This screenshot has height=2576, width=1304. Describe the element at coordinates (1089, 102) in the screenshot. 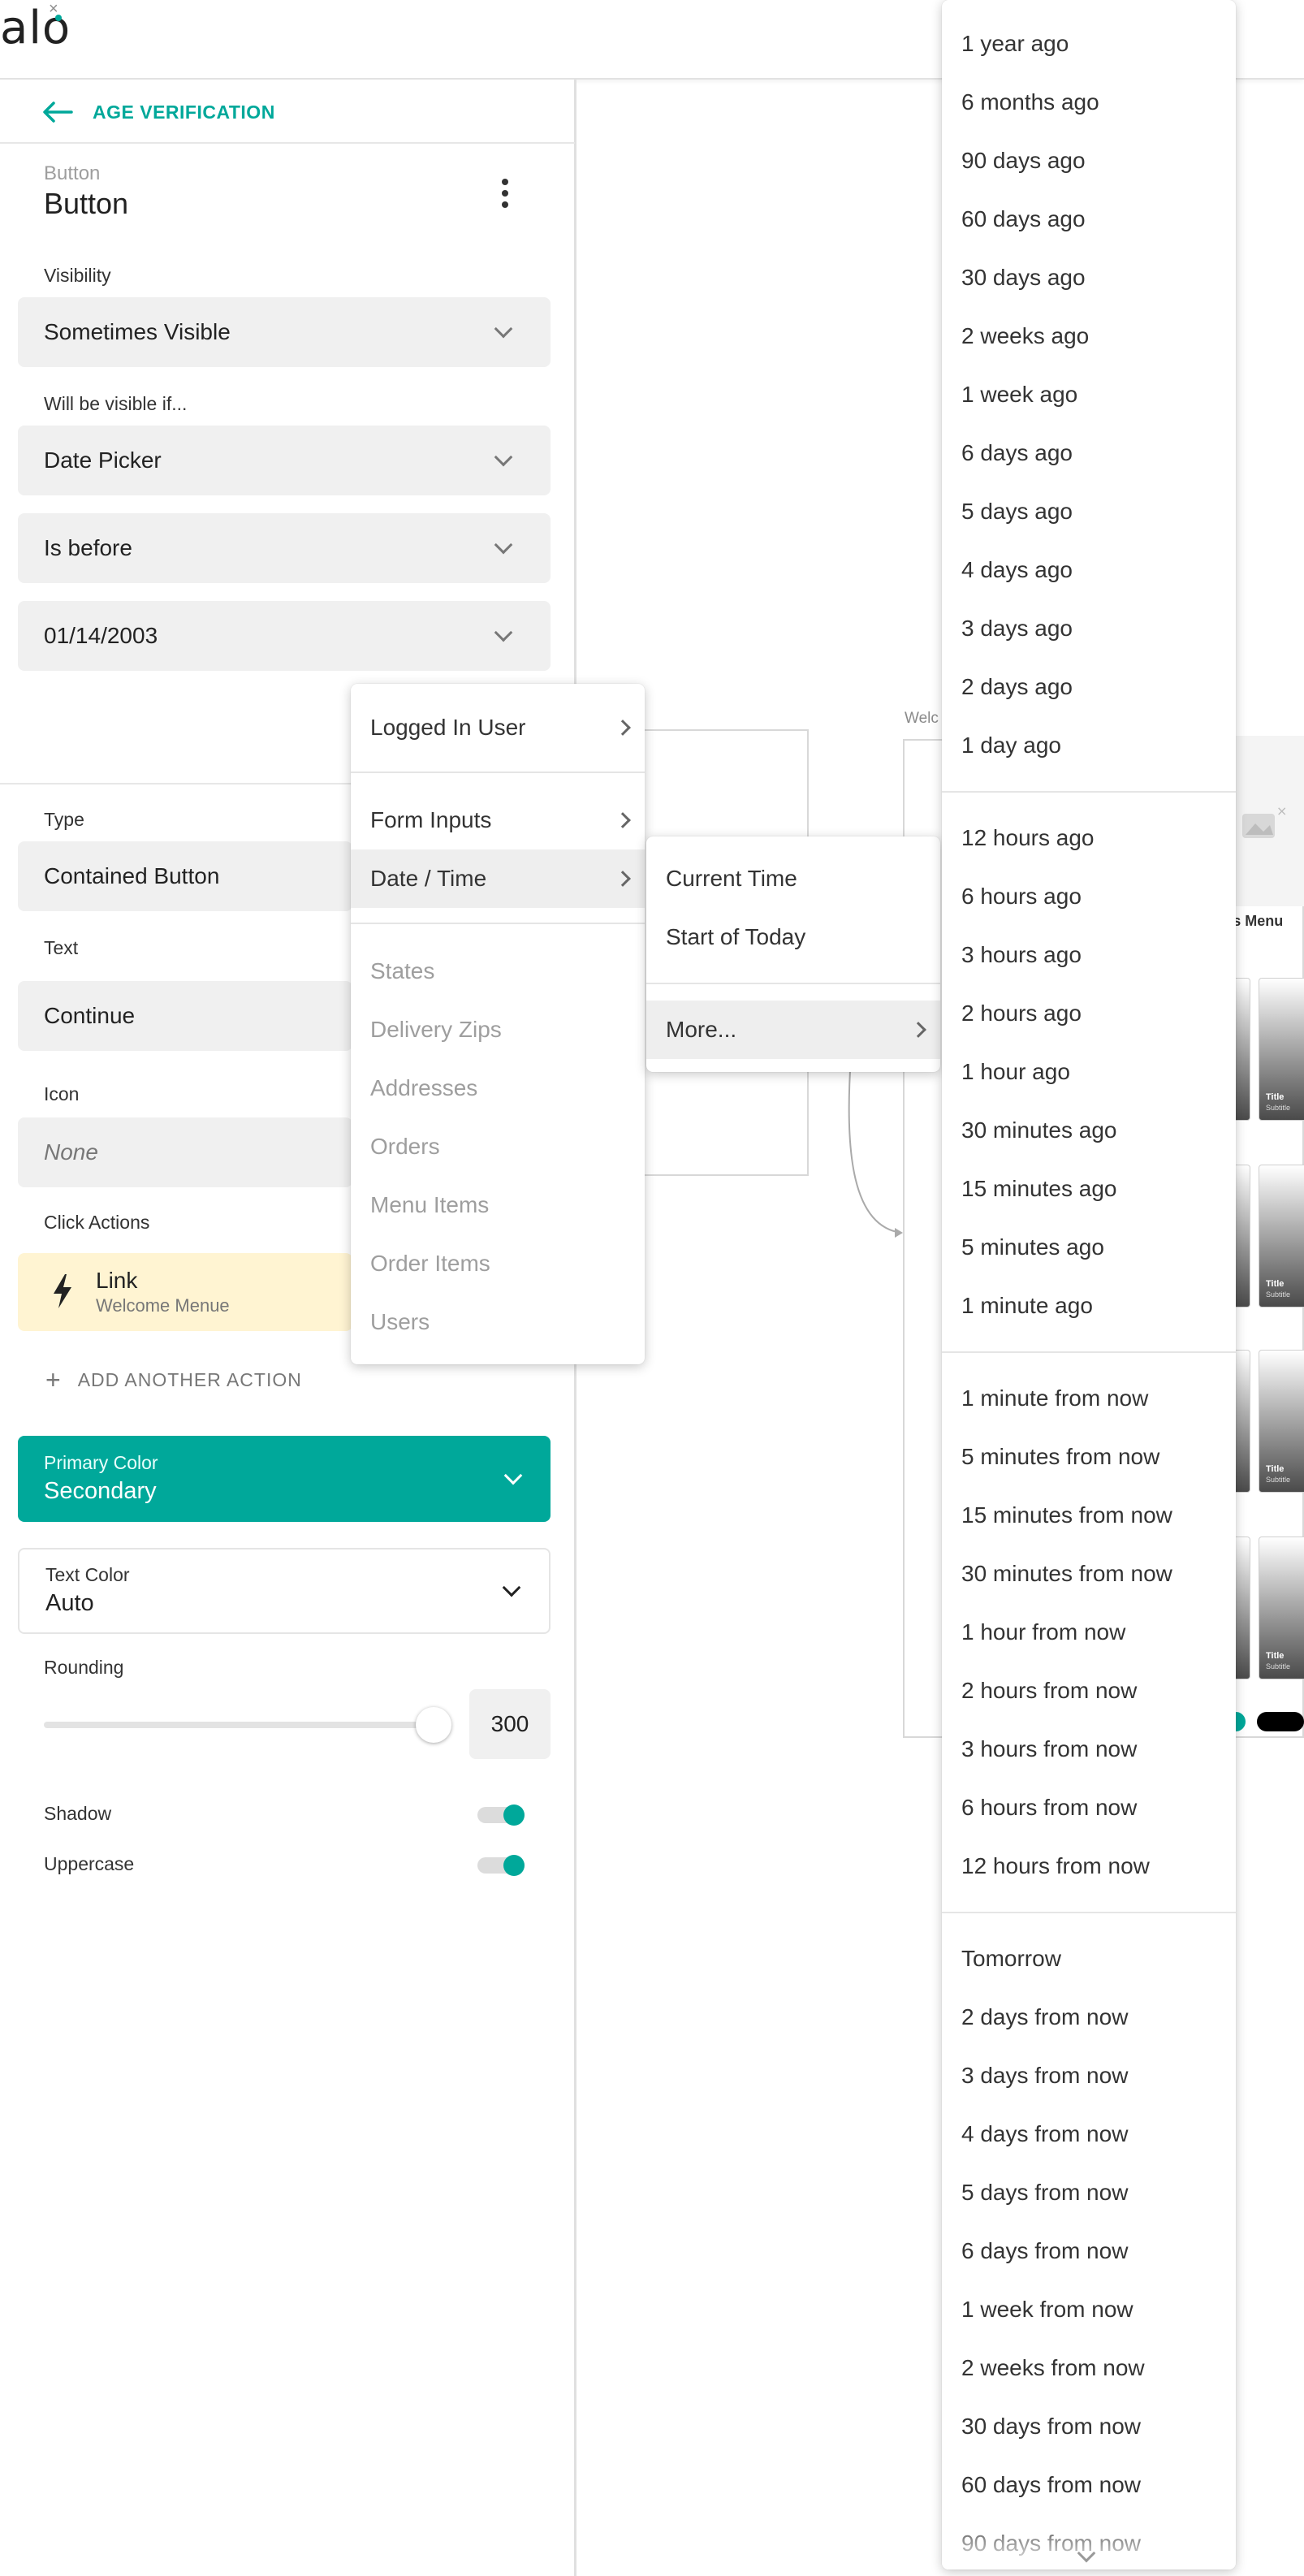

I see `menu-item: 6 months ago` at that location.